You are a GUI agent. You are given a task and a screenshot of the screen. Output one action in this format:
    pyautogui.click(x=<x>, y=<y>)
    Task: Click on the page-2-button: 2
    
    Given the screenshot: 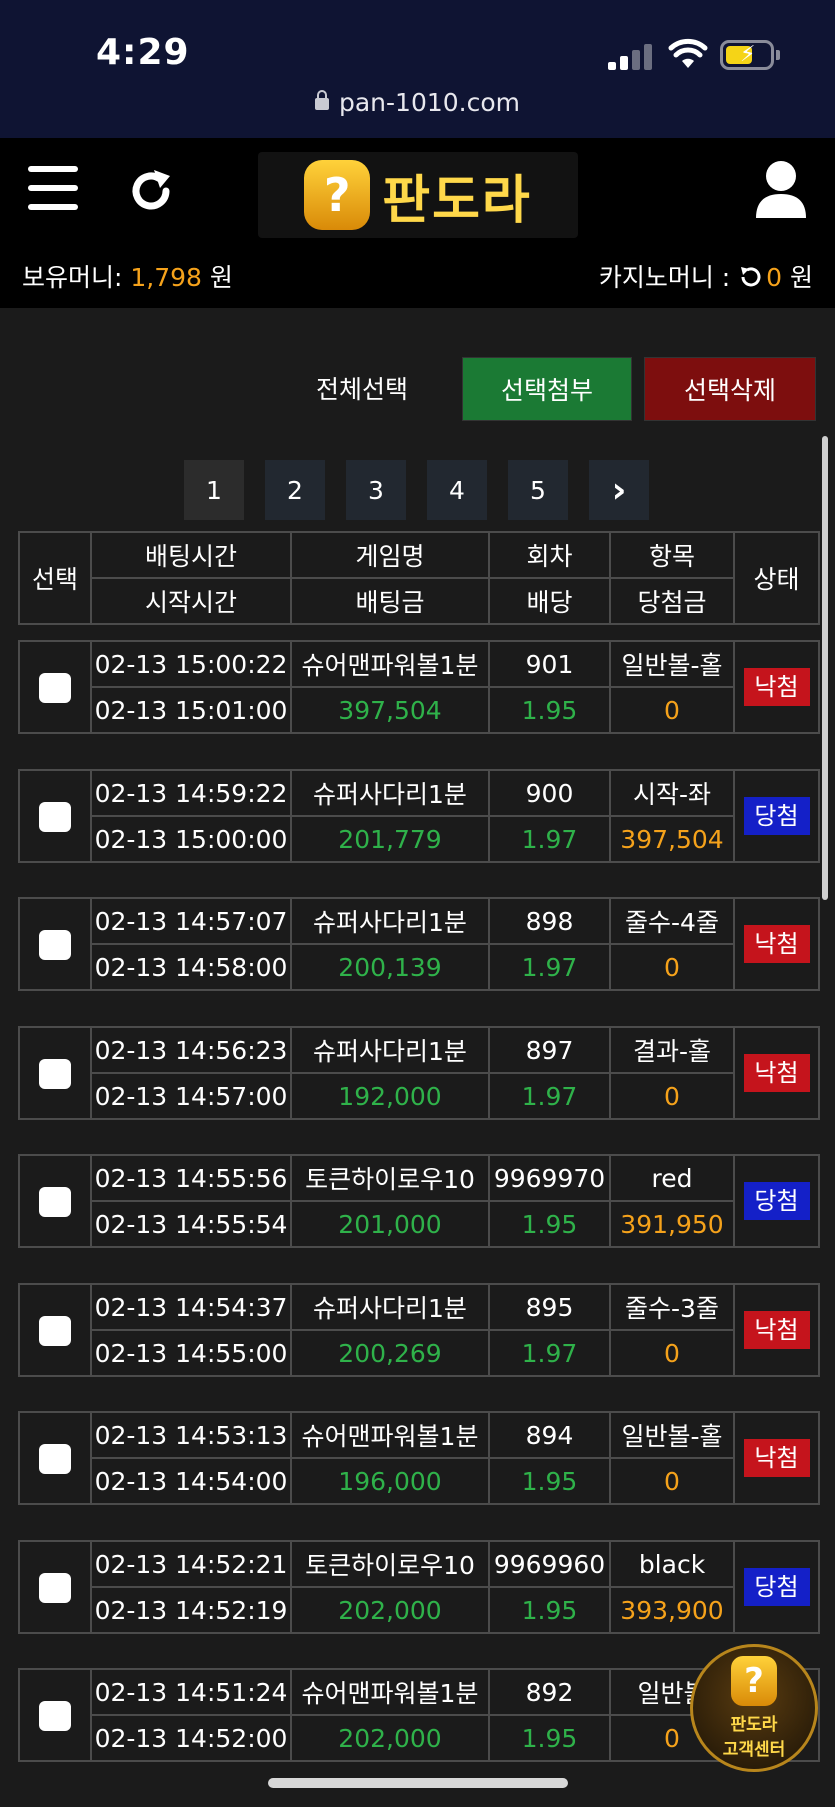 What is the action you would take?
    pyautogui.click(x=295, y=490)
    